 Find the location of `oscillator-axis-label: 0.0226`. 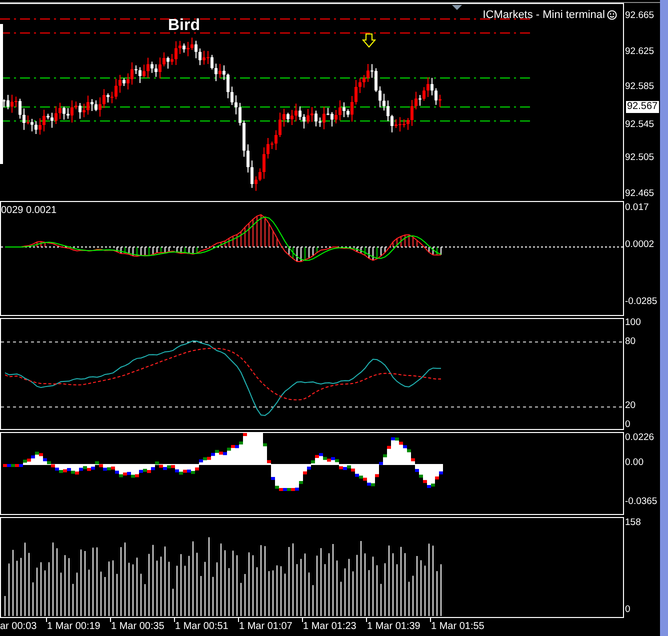

oscillator-axis-label: 0.0226 is located at coordinates (639, 438).